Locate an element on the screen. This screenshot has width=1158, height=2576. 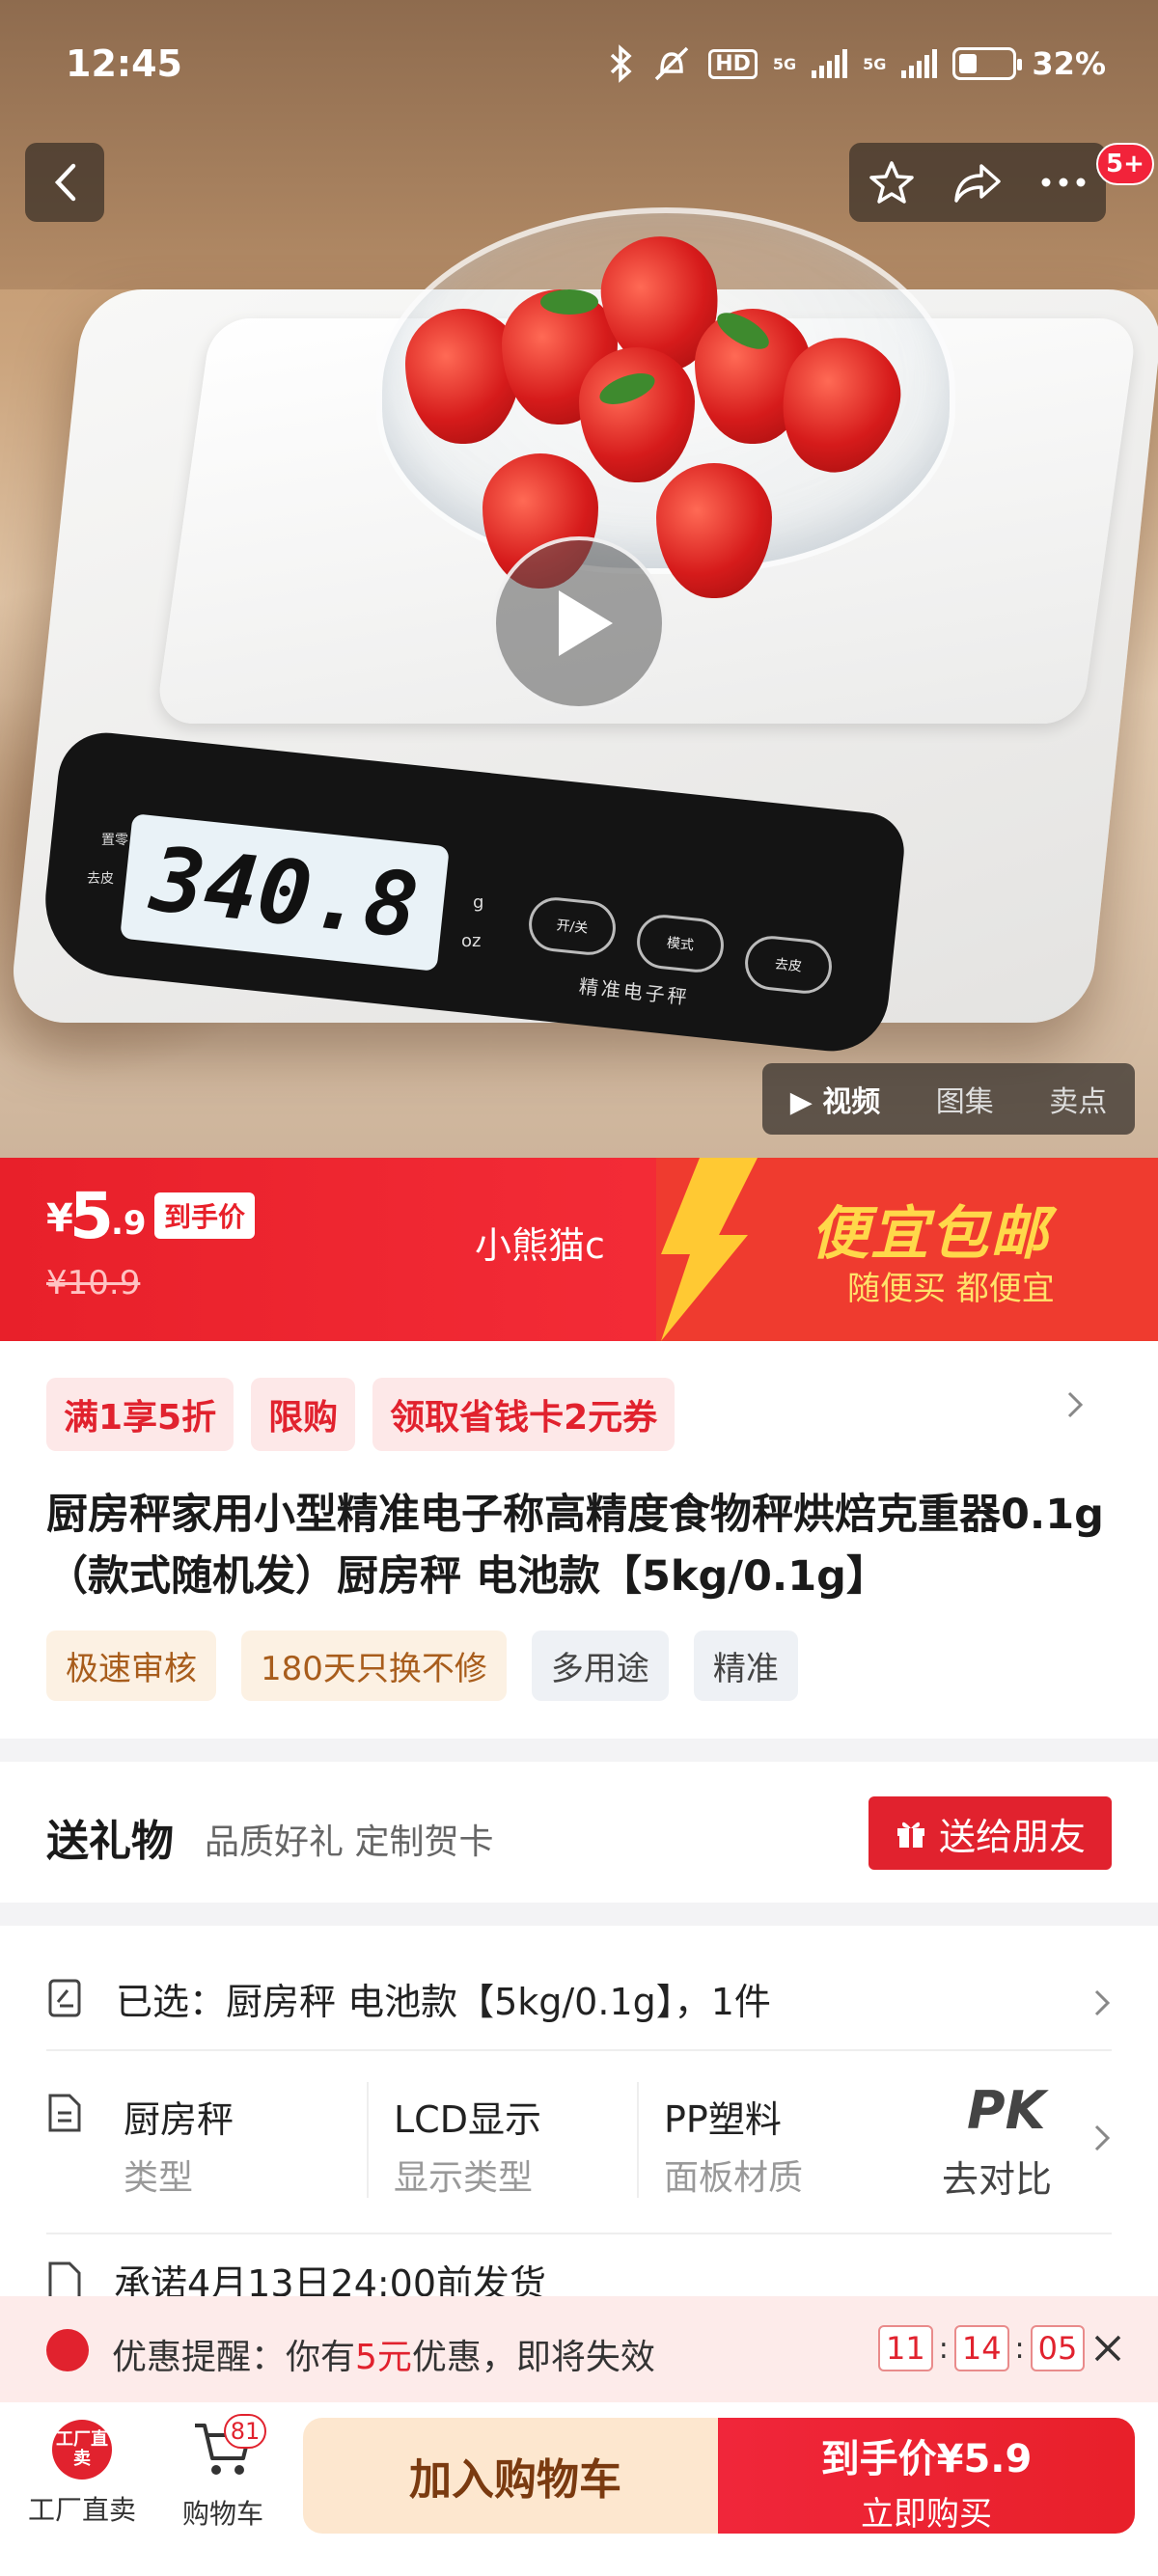
timer-hours: 11 is located at coordinates (905, 2348).